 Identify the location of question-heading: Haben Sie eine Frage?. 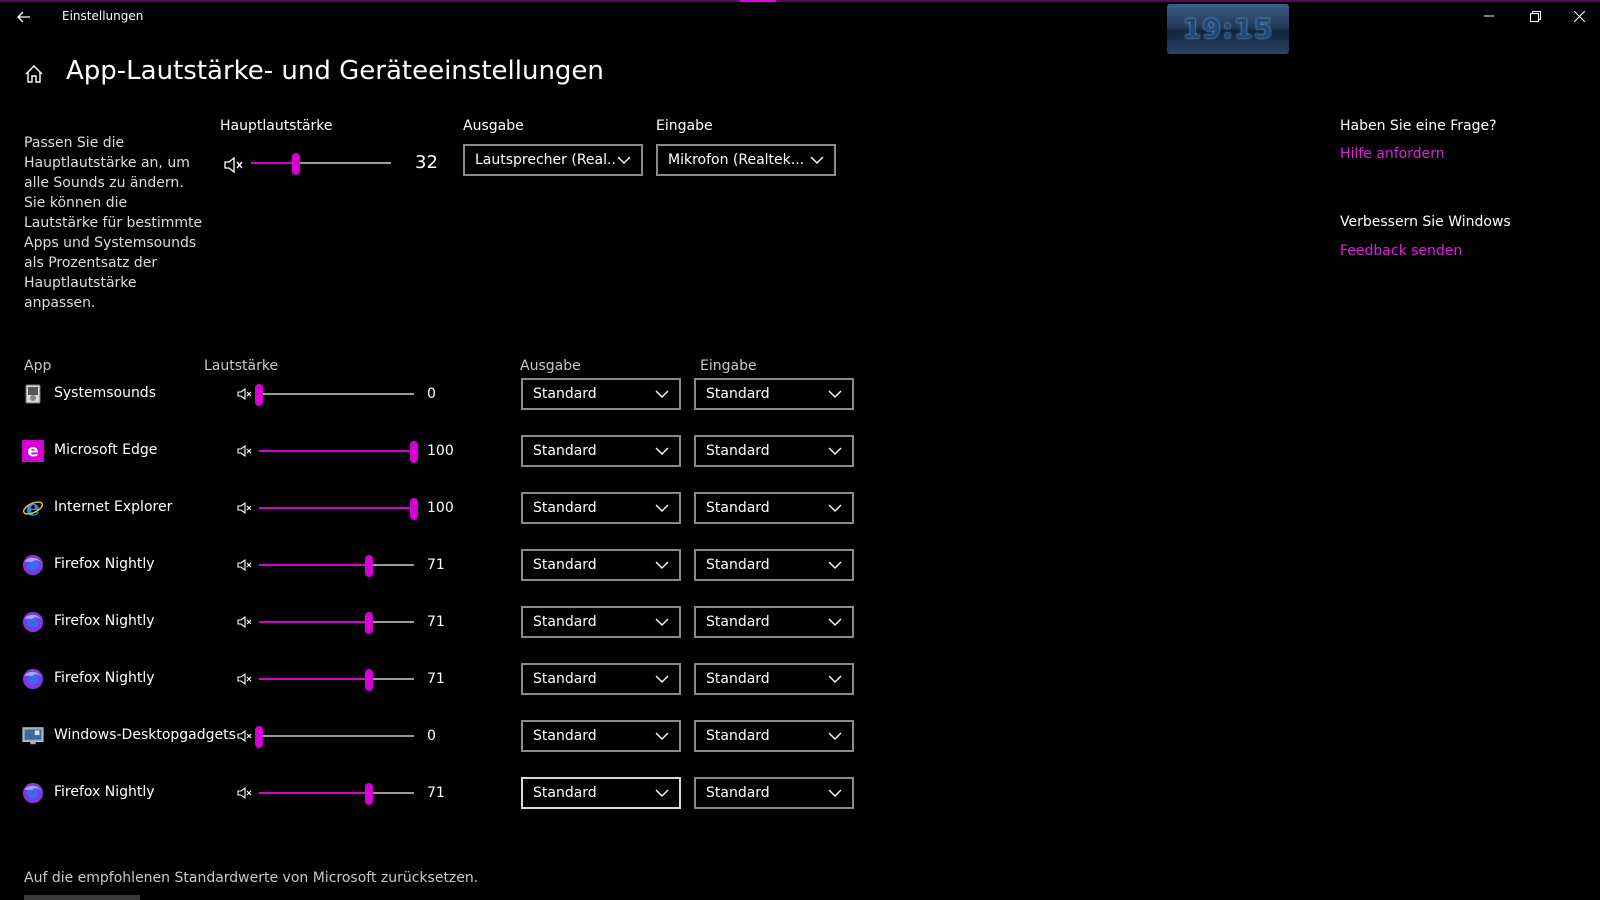
(1418, 126).